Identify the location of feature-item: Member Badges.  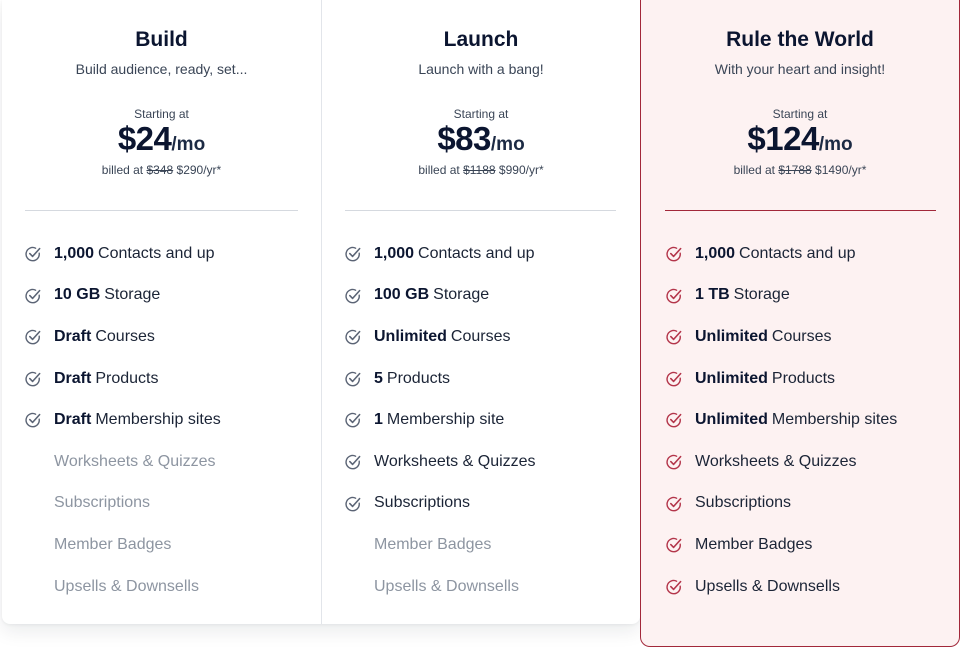
(800, 545).